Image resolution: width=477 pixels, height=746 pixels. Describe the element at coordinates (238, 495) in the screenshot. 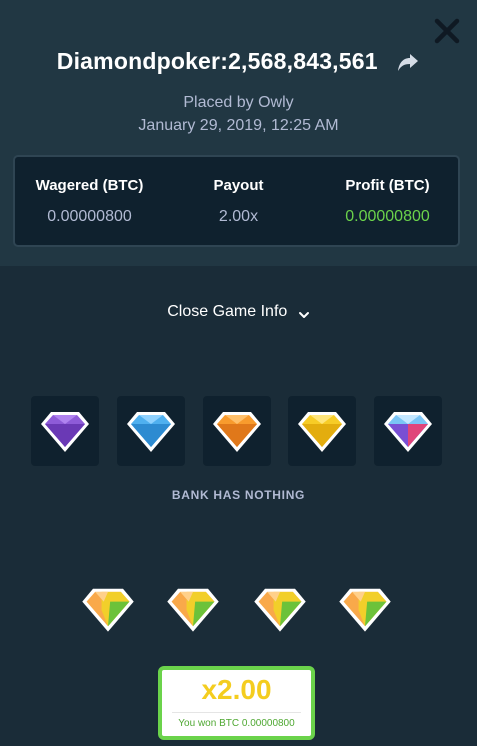

I see `bank-result-label: BANK HAS NOTHING` at that location.